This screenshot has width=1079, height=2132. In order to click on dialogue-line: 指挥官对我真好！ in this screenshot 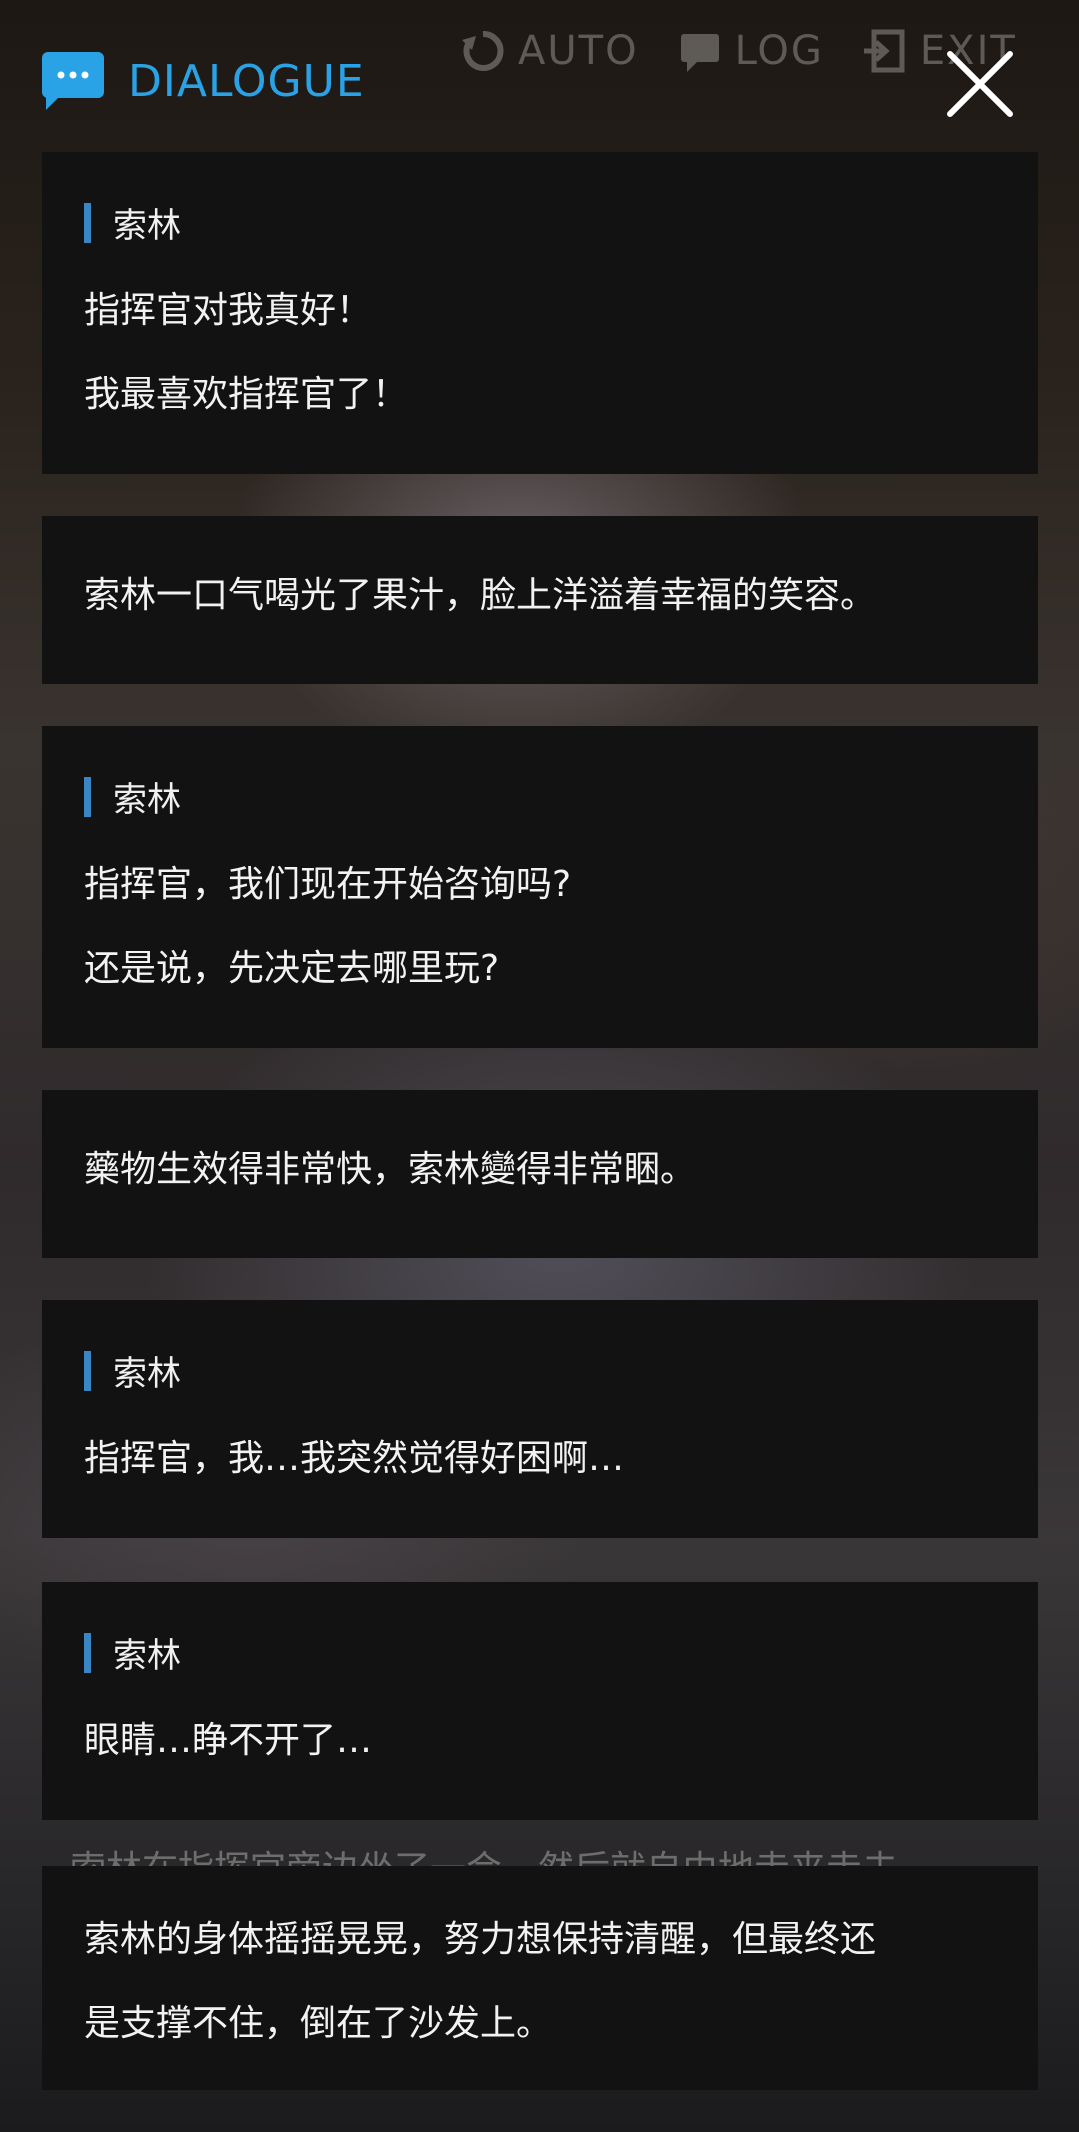, I will do `click(228, 310)`.